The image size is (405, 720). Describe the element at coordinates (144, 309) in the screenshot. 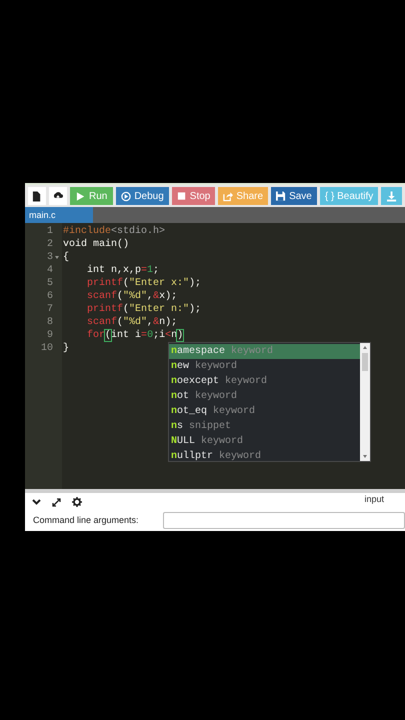

I see `code-line: printf("Enter n:");` at that location.